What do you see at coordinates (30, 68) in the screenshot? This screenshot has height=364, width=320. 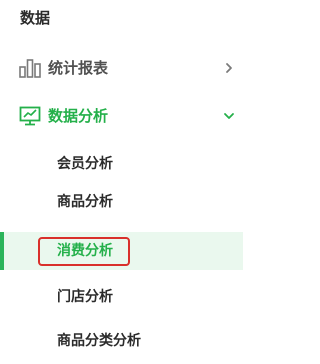 I see `bar-chart-icon` at bounding box center [30, 68].